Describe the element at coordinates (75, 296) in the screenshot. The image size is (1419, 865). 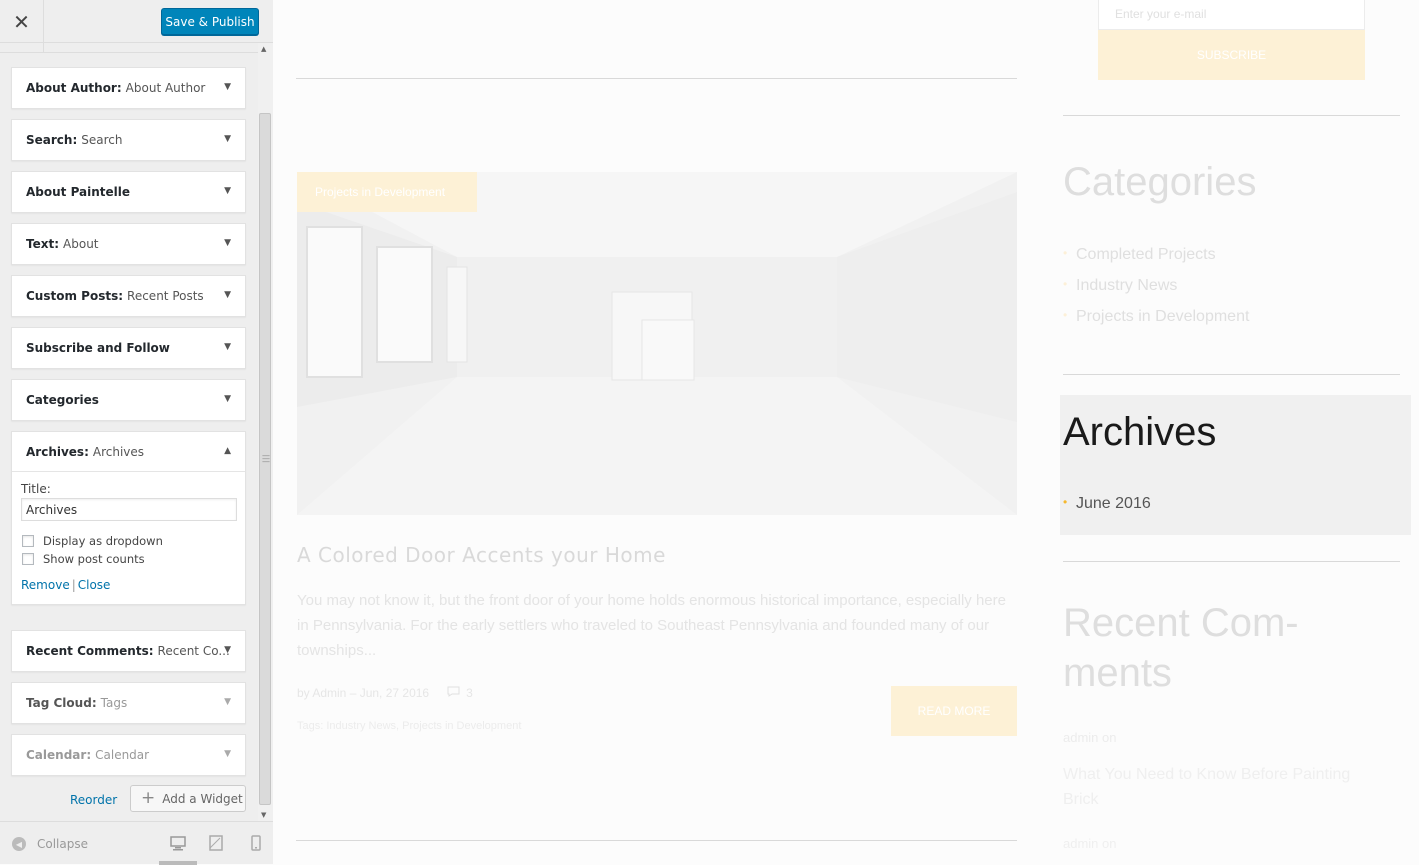
I see `widget-name: Custom Posts:` at that location.